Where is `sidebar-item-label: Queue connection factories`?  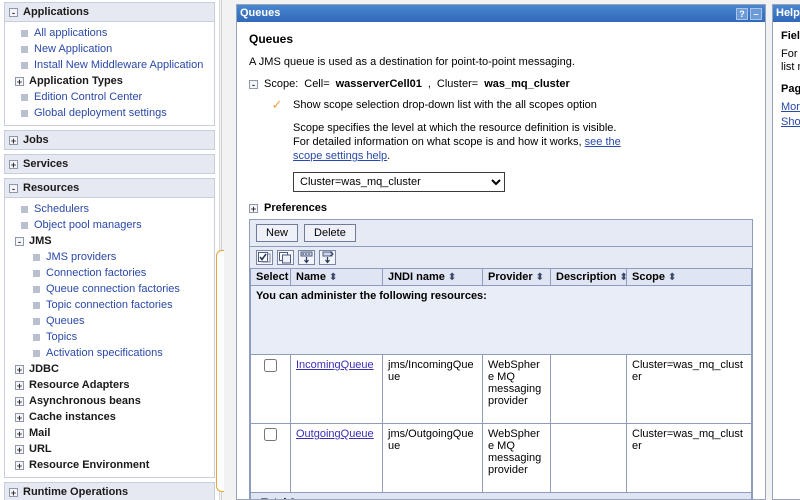 sidebar-item-label: Queue connection factories is located at coordinates (113, 289).